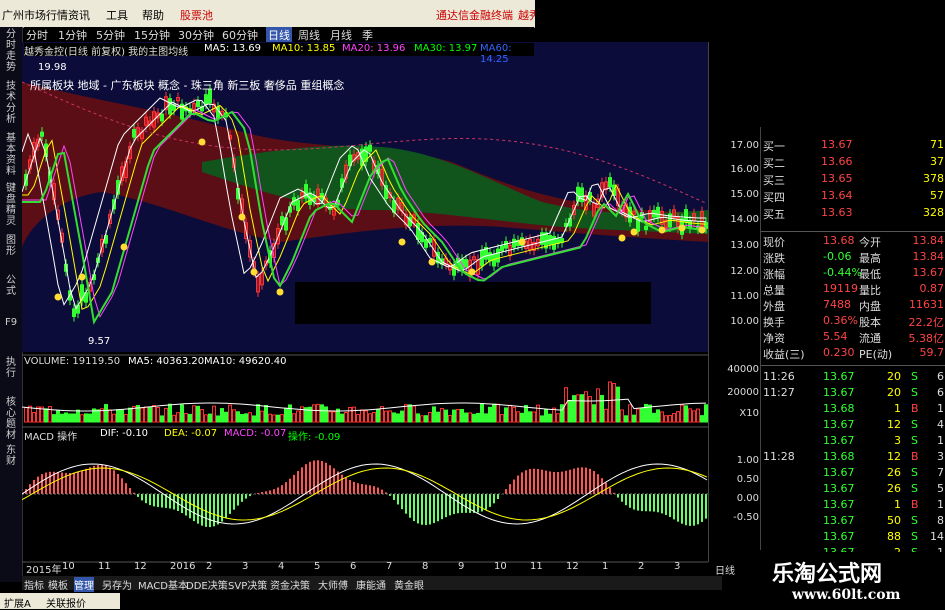 Image resolution: width=945 pixels, height=610 pixels. I want to click on tab-core-topic: 核心题材, so click(11, 419).